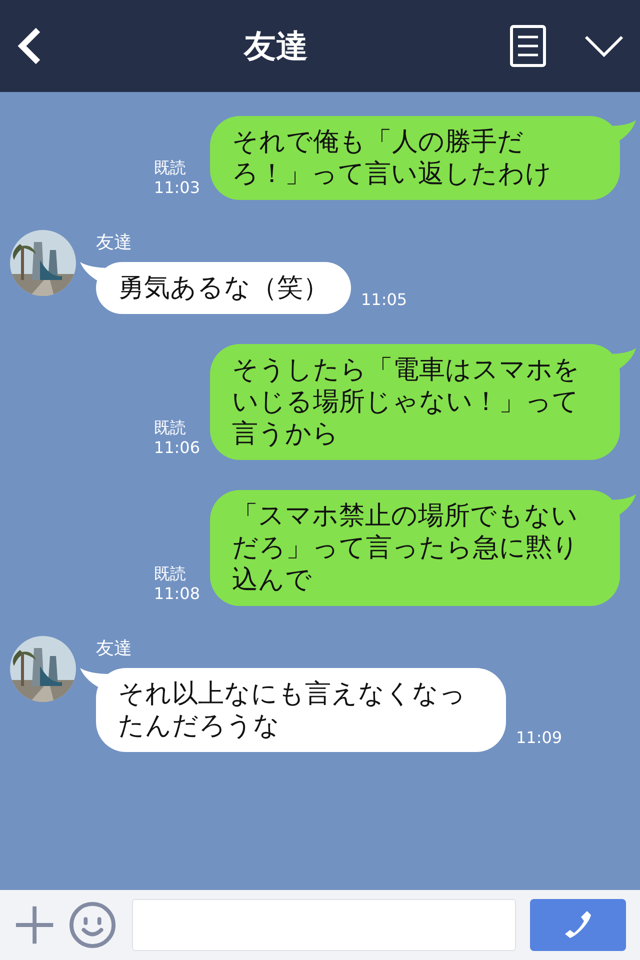  I want to click on chat-bubble: 「スマホ禁止の場所でもないだろ」って言ったら急に黙り込んで, so click(415, 548).